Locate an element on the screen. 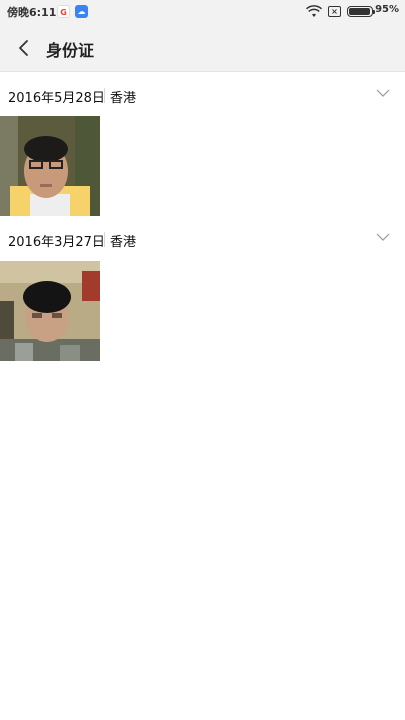 Image resolution: width=405 pixels, height=720 pixels. google-icon: G is located at coordinates (63, 11).